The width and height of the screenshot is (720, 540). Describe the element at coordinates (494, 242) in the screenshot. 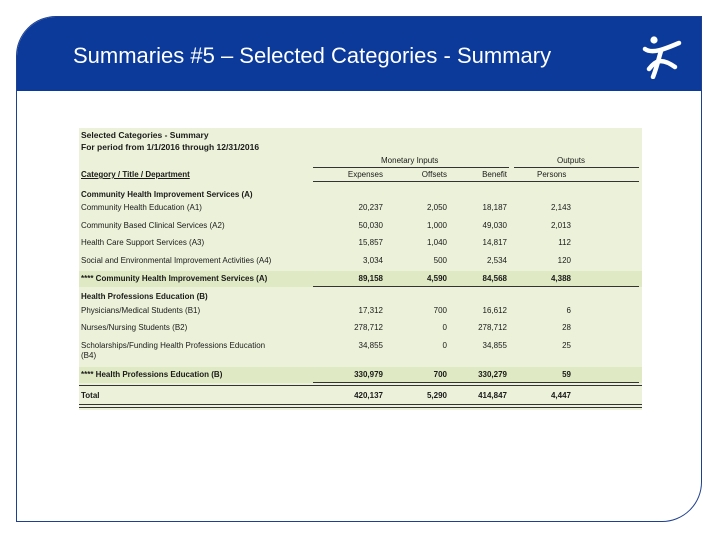

I see `row-benefit: 14,817` at that location.